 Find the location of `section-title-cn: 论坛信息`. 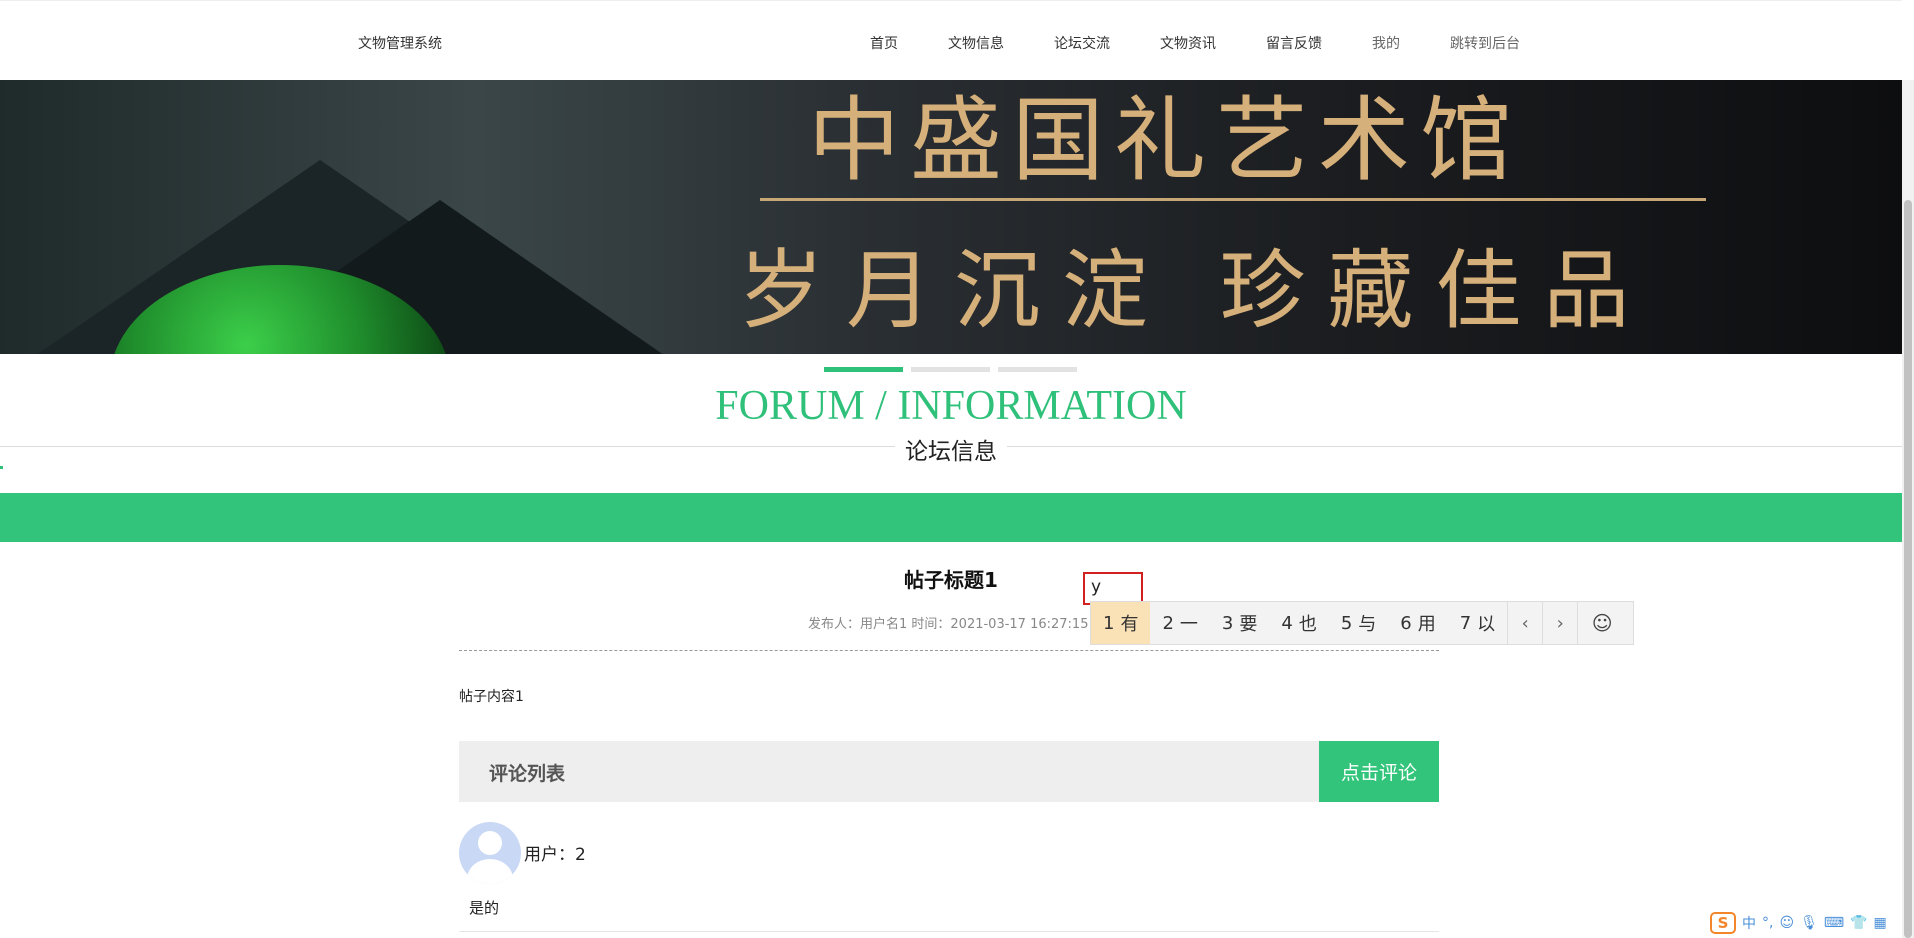

section-title-cn: 论坛信息 is located at coordinates (951, 452).